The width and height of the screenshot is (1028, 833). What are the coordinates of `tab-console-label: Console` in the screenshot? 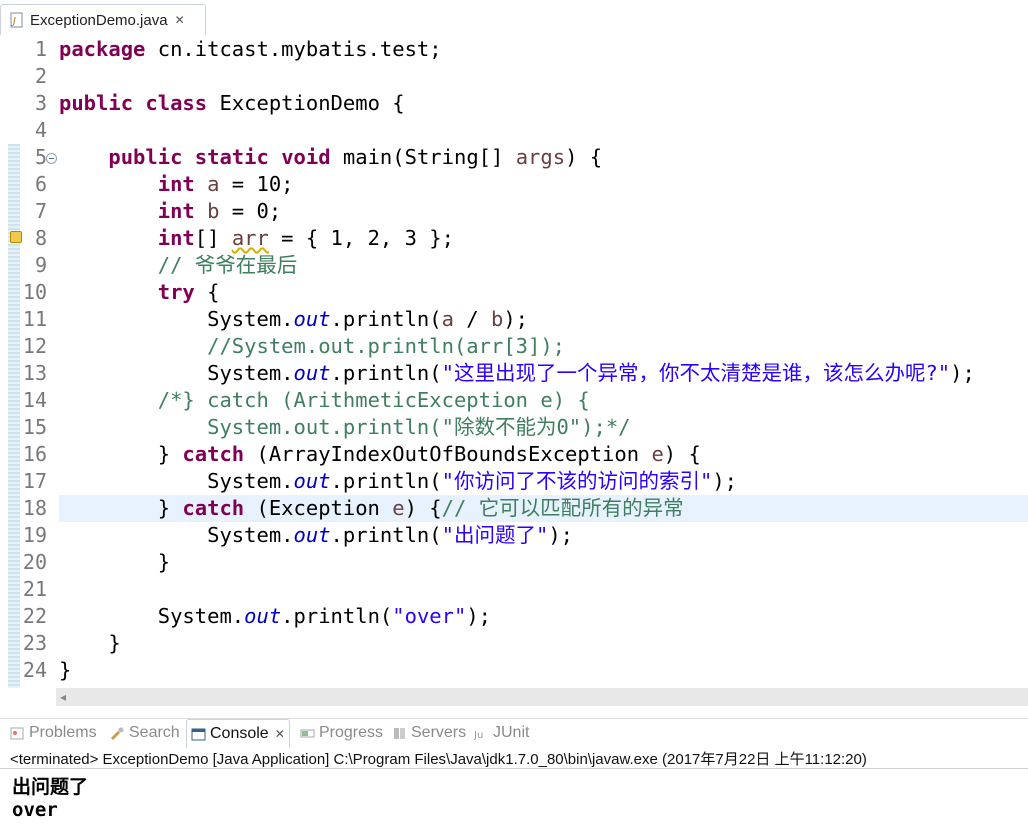 It's located at (239, 733).